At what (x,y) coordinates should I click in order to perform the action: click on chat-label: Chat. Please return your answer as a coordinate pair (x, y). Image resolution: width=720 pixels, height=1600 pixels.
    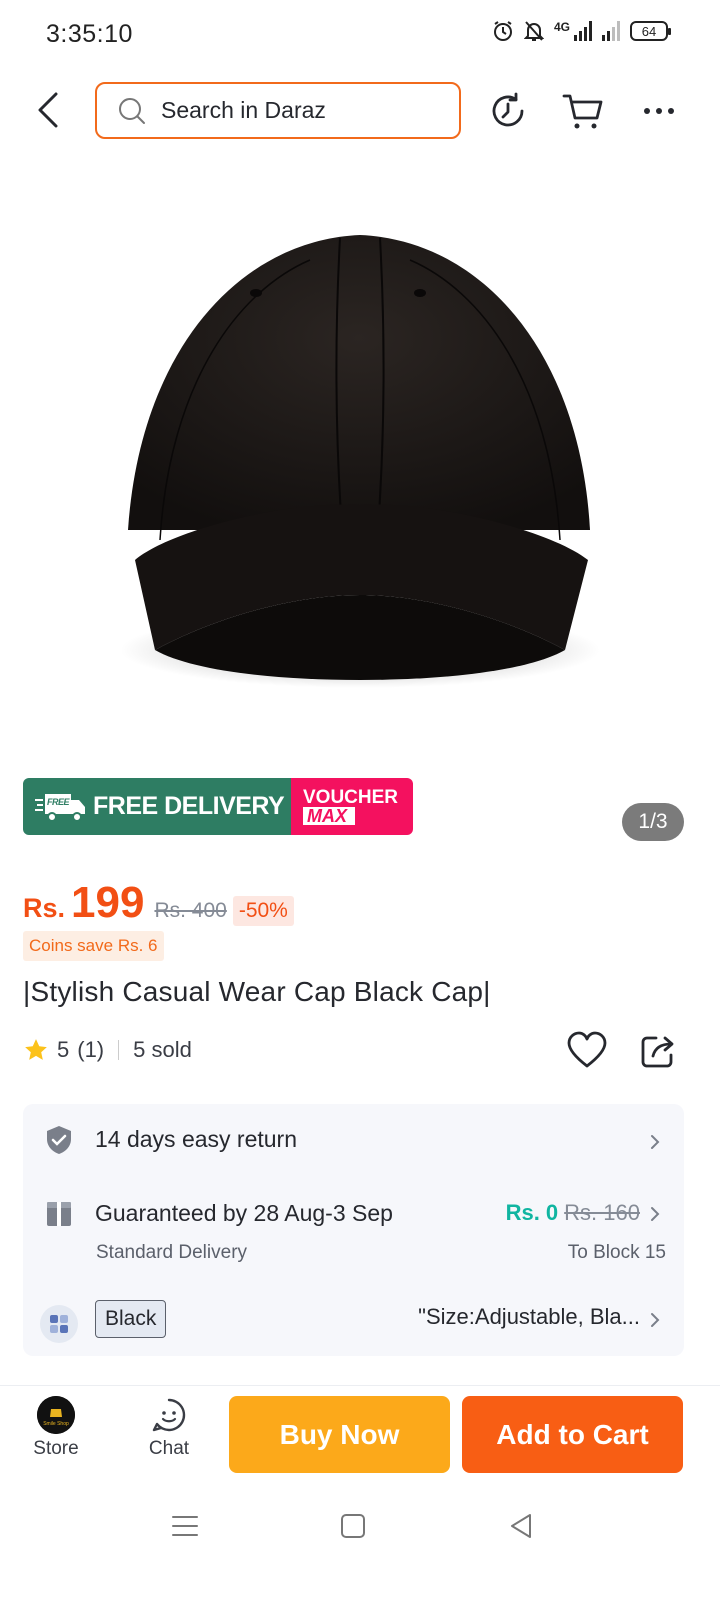
    Looking at the image, I should click on (169, 1448).